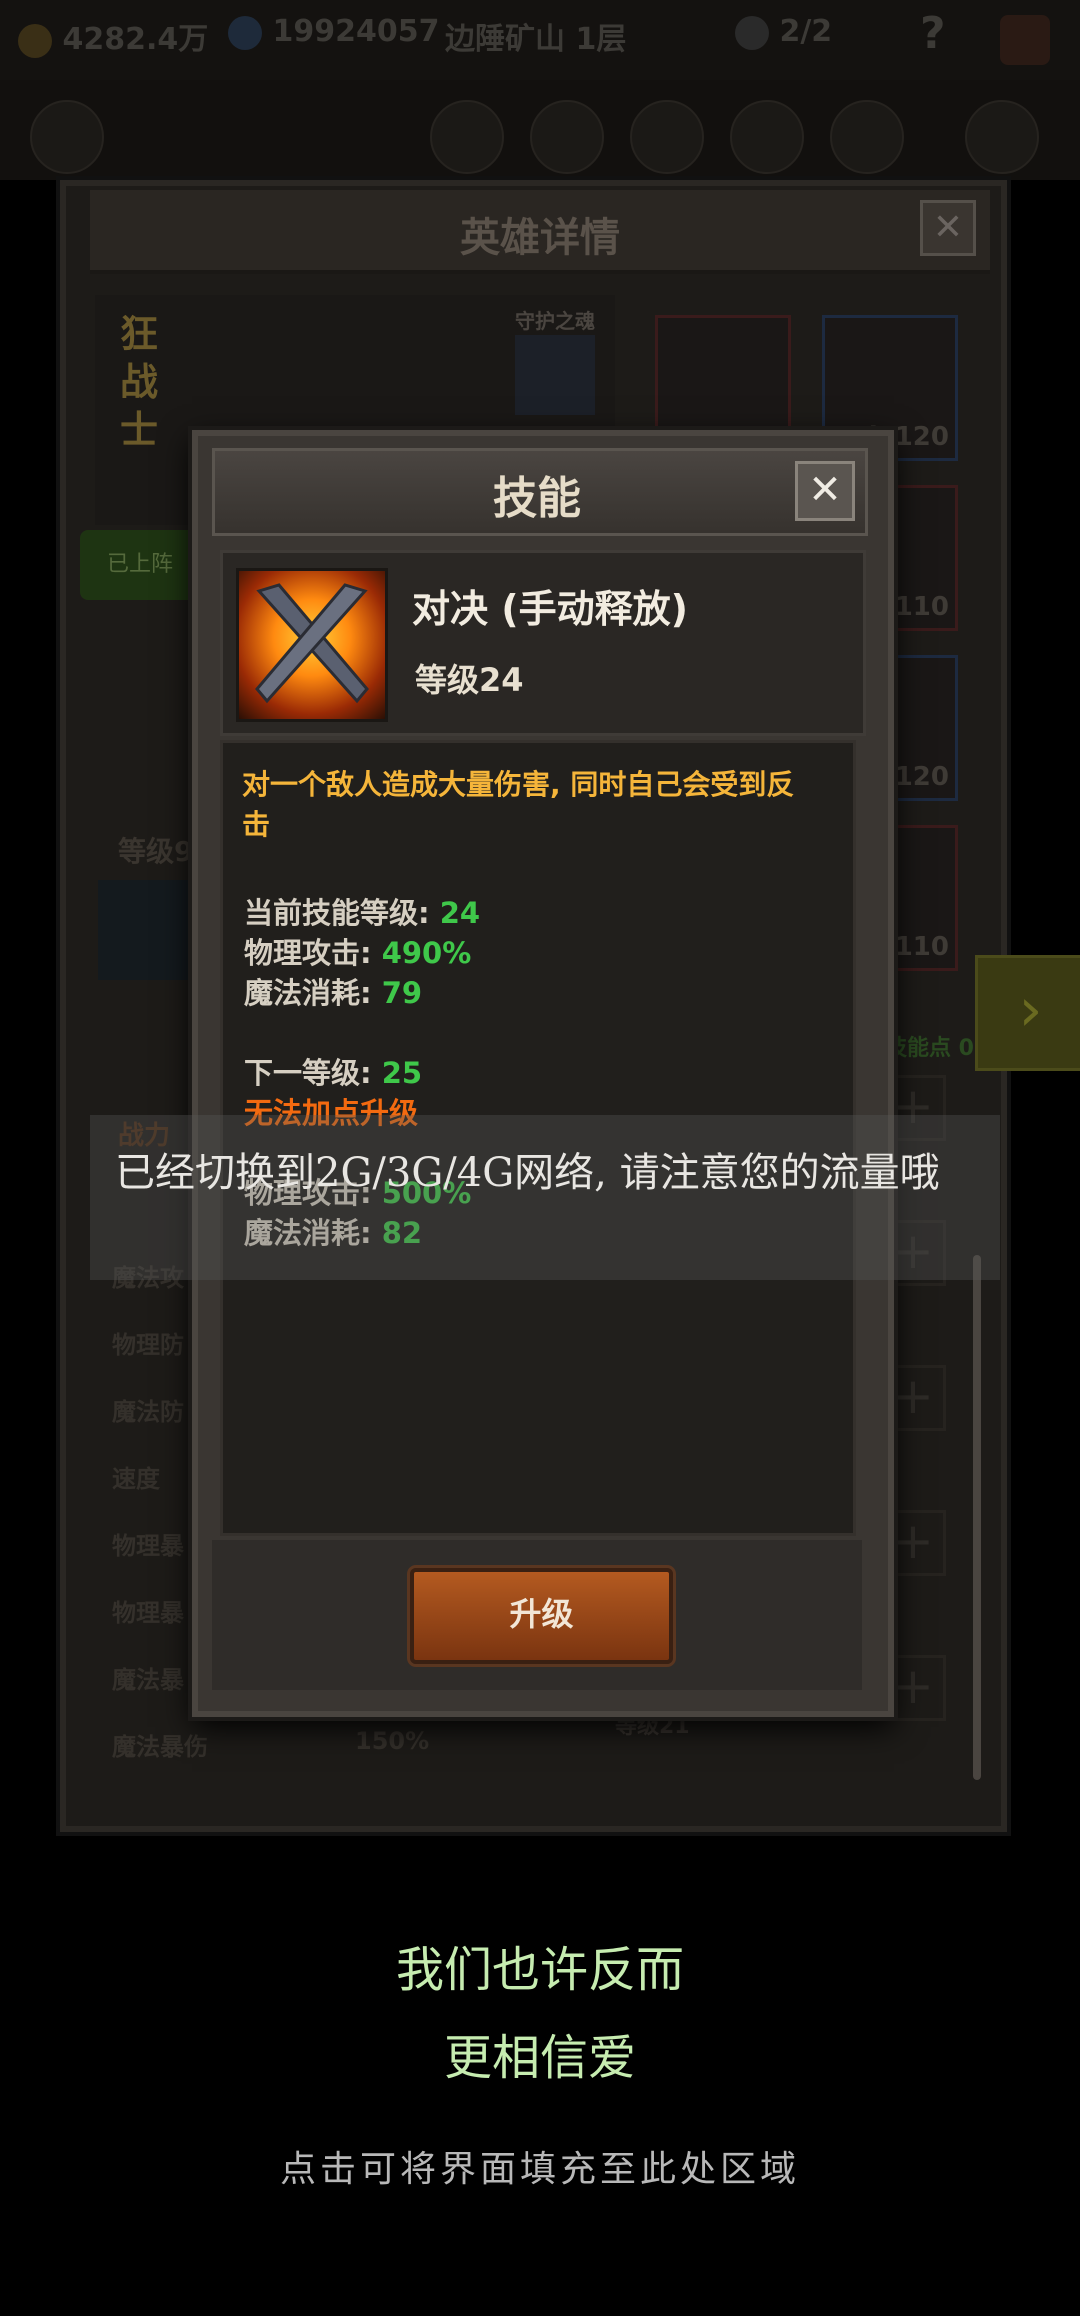 This screenshot has width=1080, height=2316. I want to click on guard-soul-icon, so click(555, 375).